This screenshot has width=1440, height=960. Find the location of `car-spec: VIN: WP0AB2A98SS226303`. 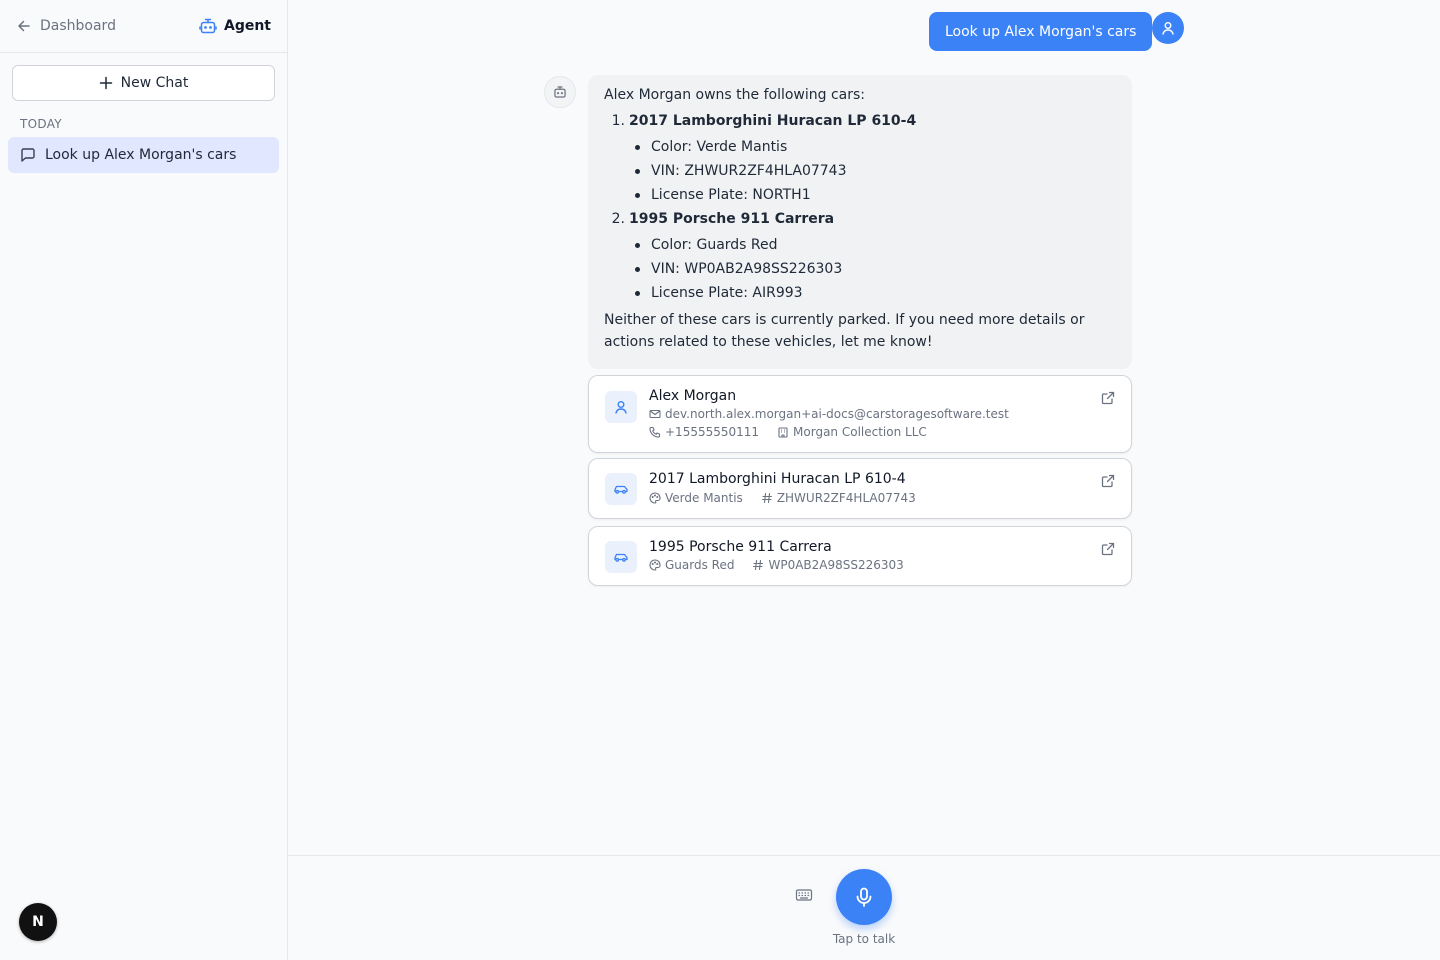

car-spec: VIN: WP0AB2A98SS226303 is located at coordinates (874, 269).